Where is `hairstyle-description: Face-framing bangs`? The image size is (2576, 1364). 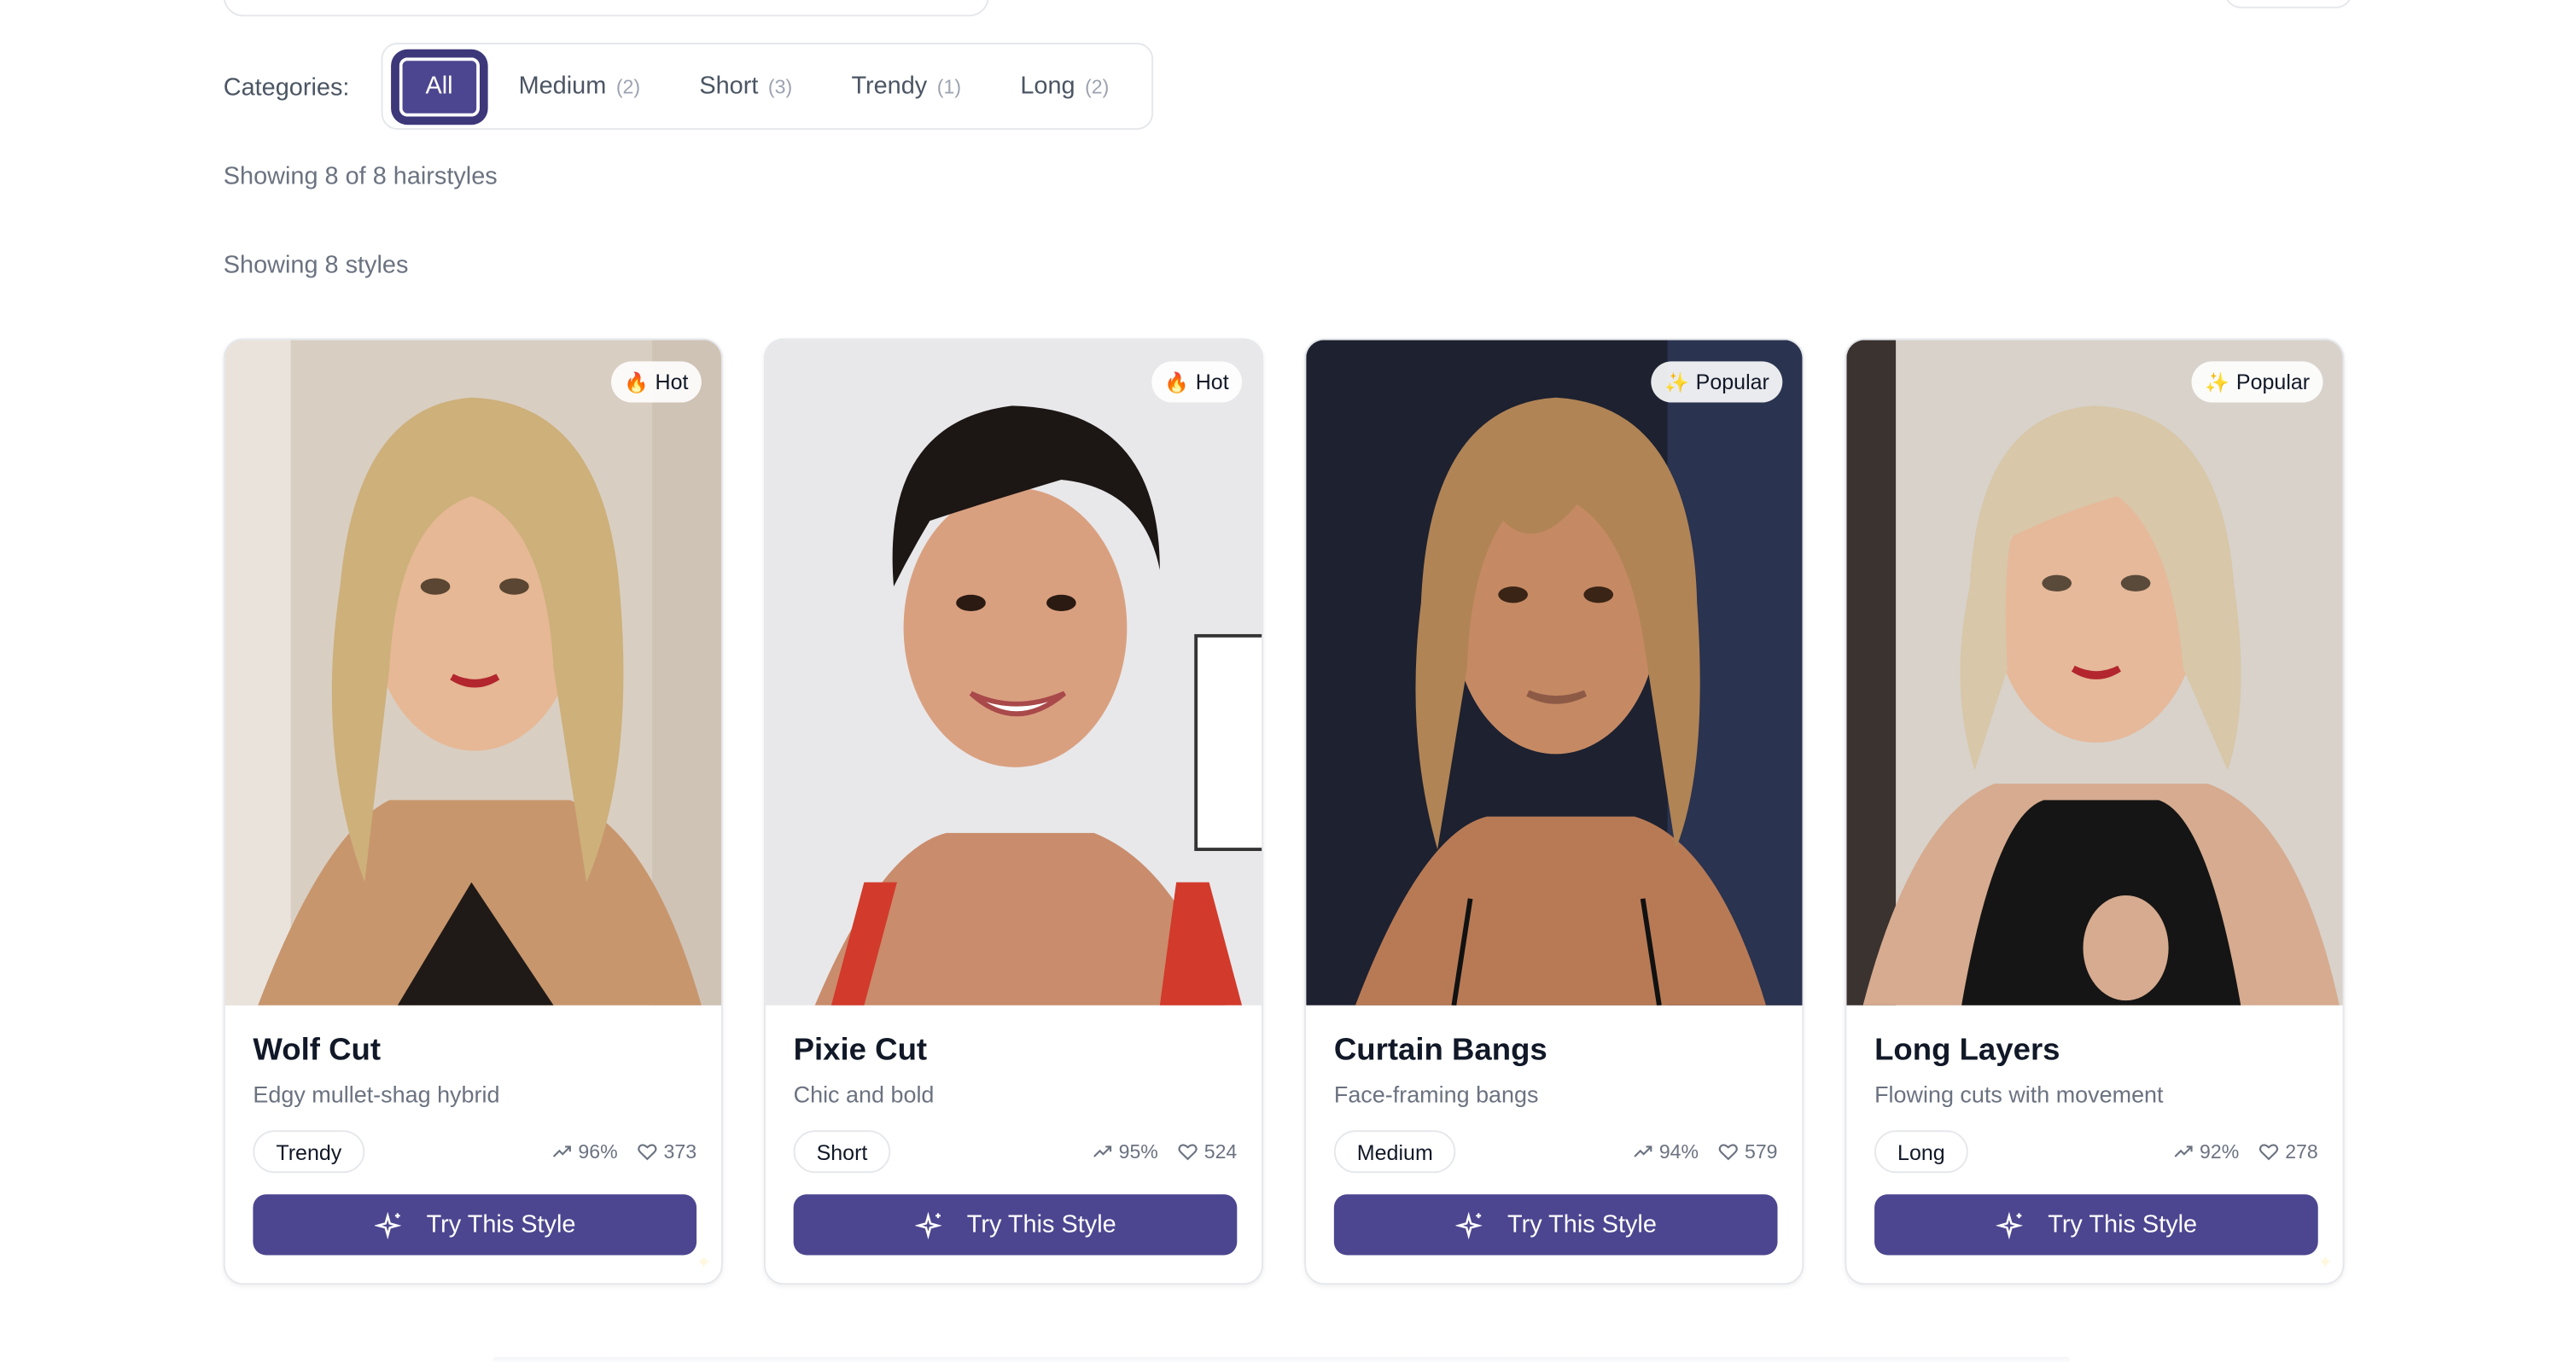
hairstyle-description: Face-framing bangs is located at coordinates (1436, 1094).